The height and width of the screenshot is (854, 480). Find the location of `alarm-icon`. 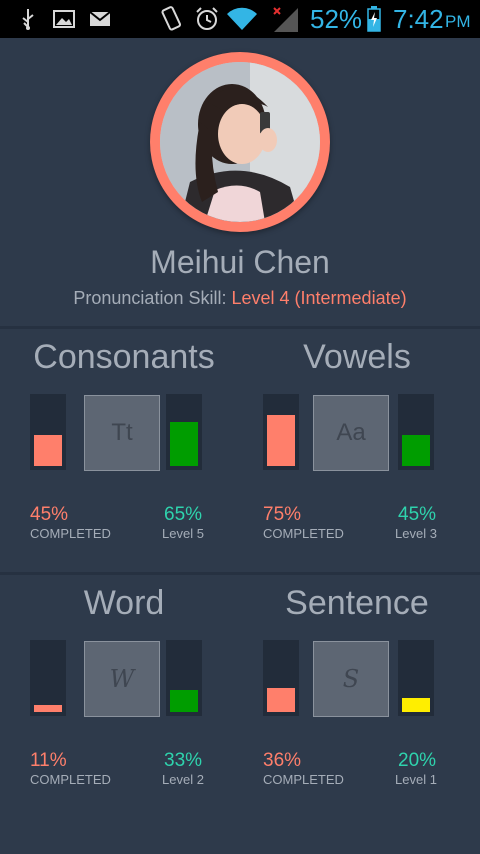

alarm-icon is located at coordinates (207, 19).